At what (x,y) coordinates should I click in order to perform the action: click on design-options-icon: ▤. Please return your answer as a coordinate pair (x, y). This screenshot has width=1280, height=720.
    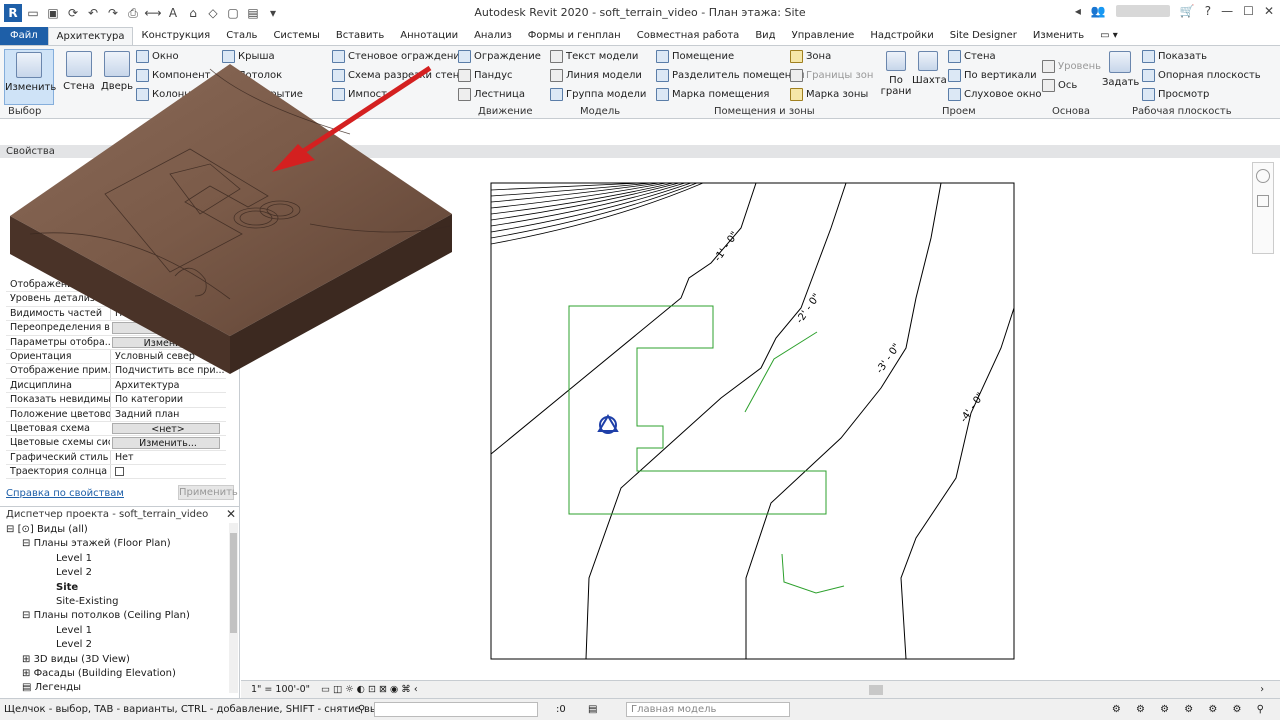
    Looking at the image, I should click on (592, 709).